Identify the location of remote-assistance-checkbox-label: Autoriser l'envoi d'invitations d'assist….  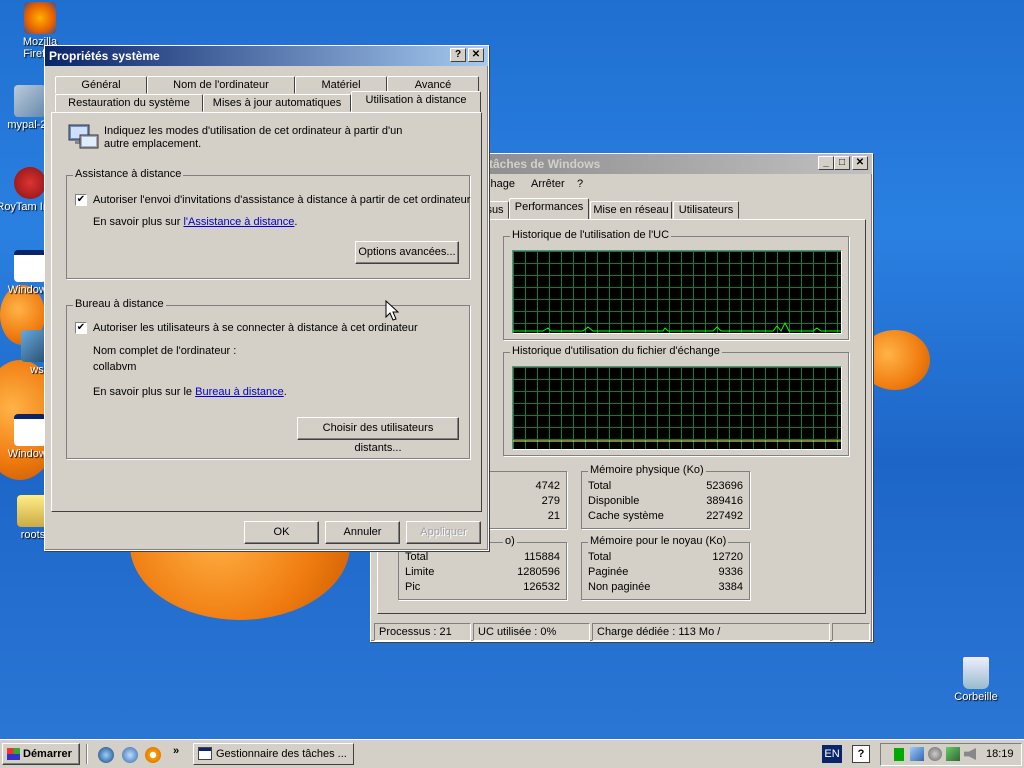
(281, 200).